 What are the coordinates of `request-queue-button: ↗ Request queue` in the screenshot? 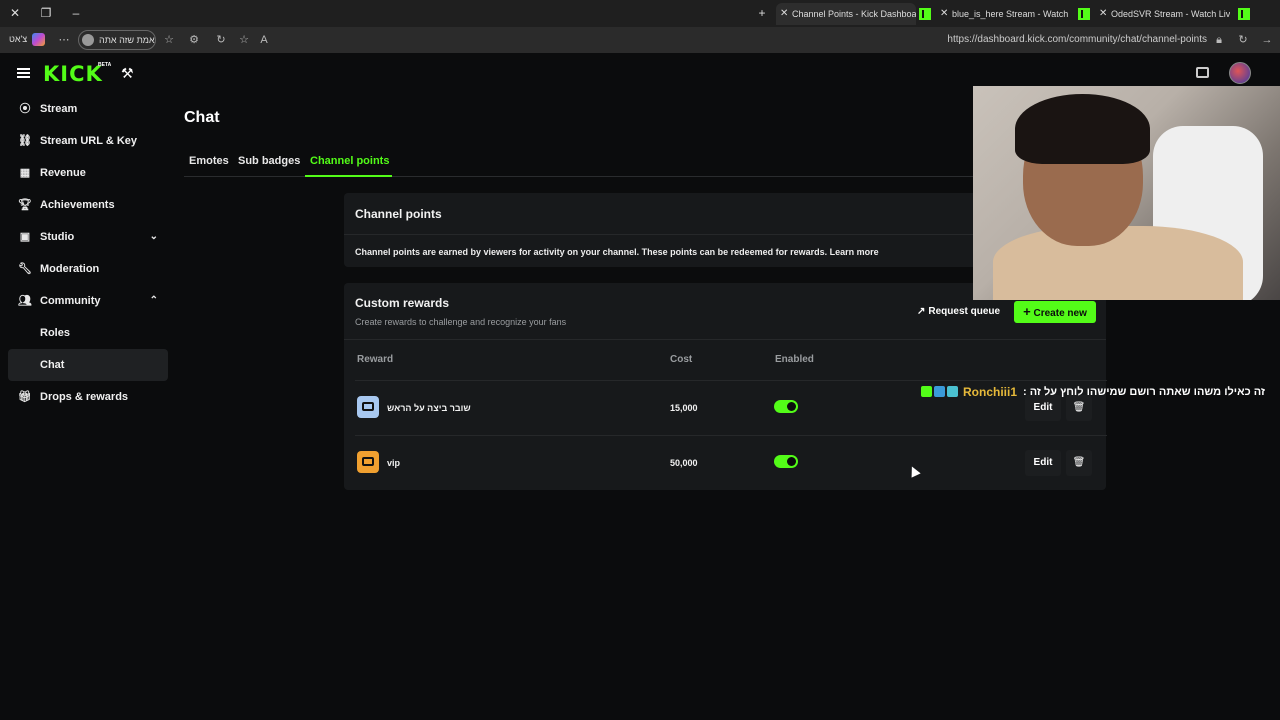 It's located at (958, 311).